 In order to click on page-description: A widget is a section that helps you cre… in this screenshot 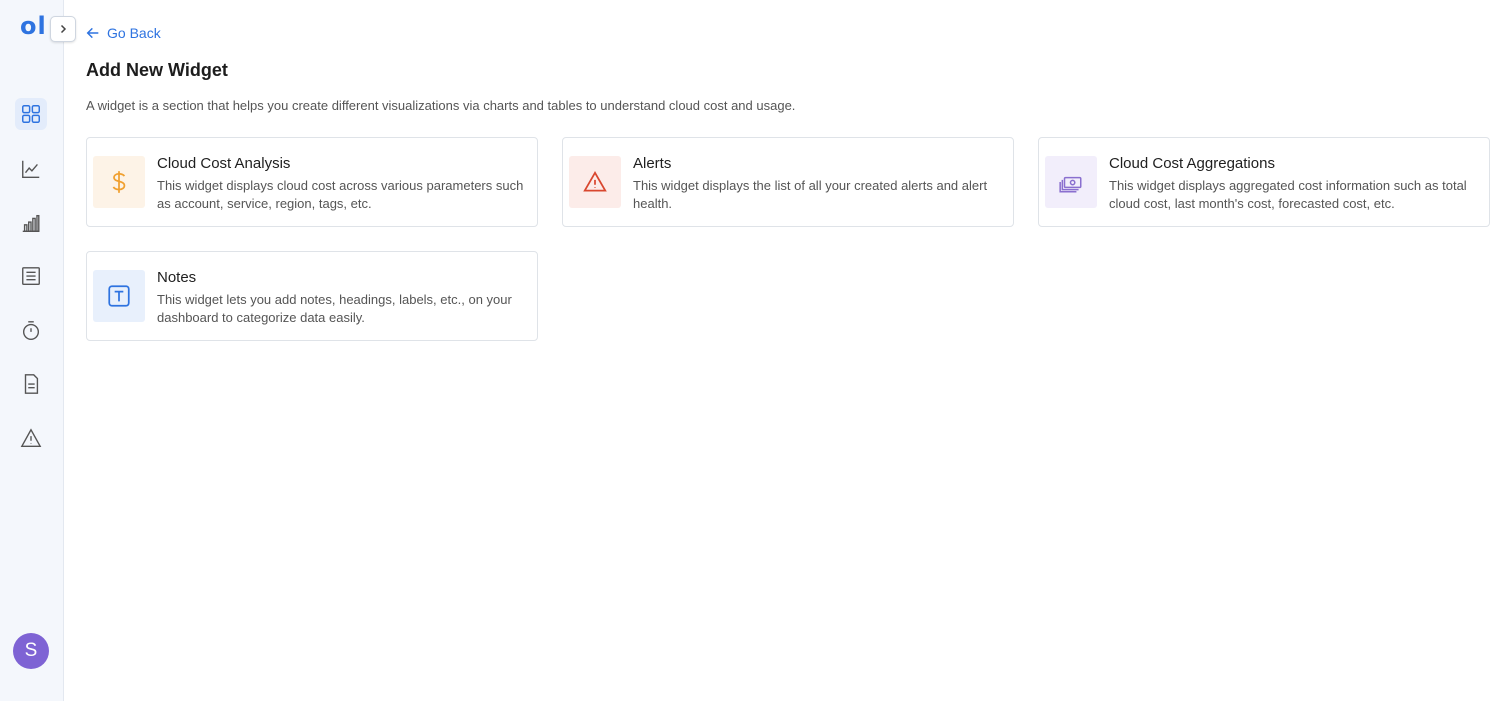, I will do `click(441, 105)`.